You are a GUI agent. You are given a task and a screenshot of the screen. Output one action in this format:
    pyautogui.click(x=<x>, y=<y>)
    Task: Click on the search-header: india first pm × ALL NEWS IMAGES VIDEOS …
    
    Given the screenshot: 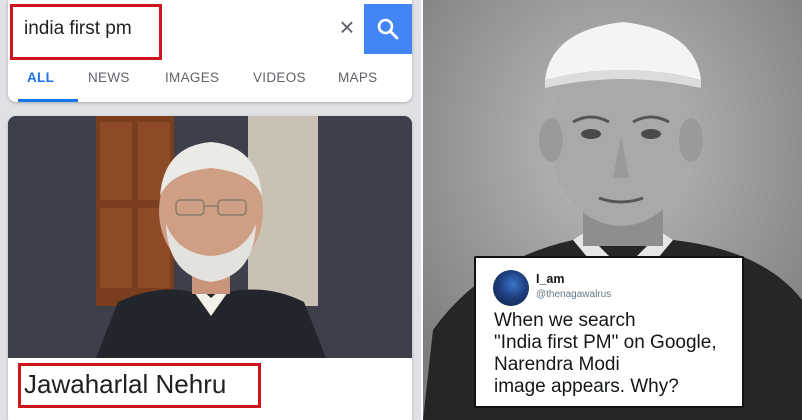 What is the action you would take?
    pyautogui.click(x=210, y=51)
    